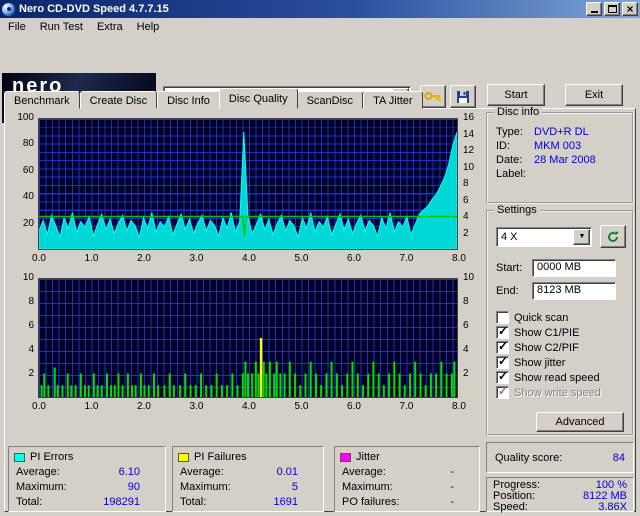  Describe the element at coordinates (574, 268) in the screenshot. I see `start-field: 0000 MB` at that location.